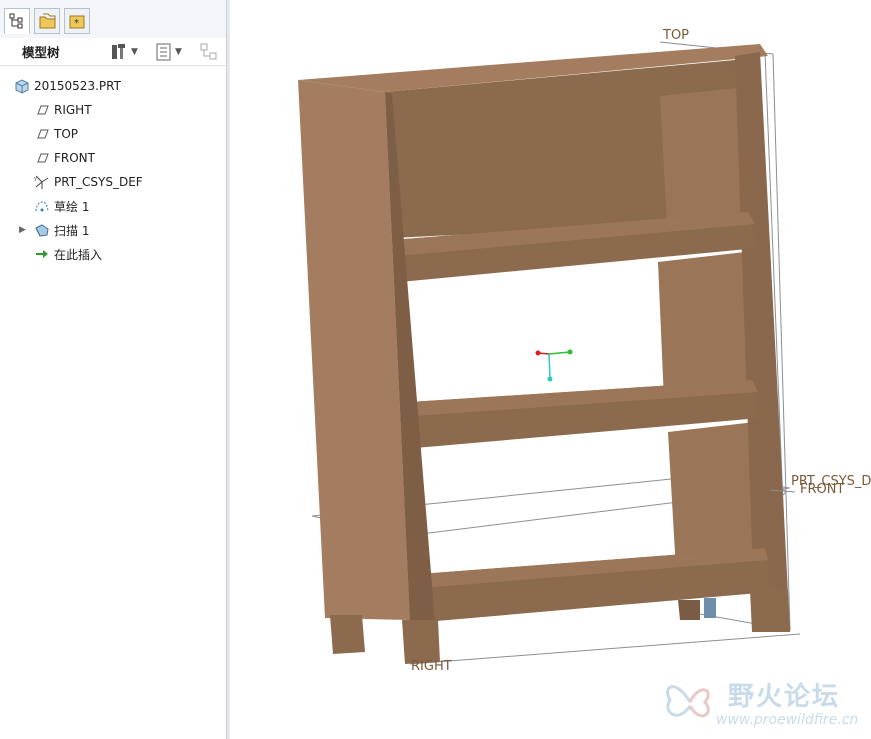 This screenshot has width=871, height=739. I want to click on leg-back-left, so click(347, 634).